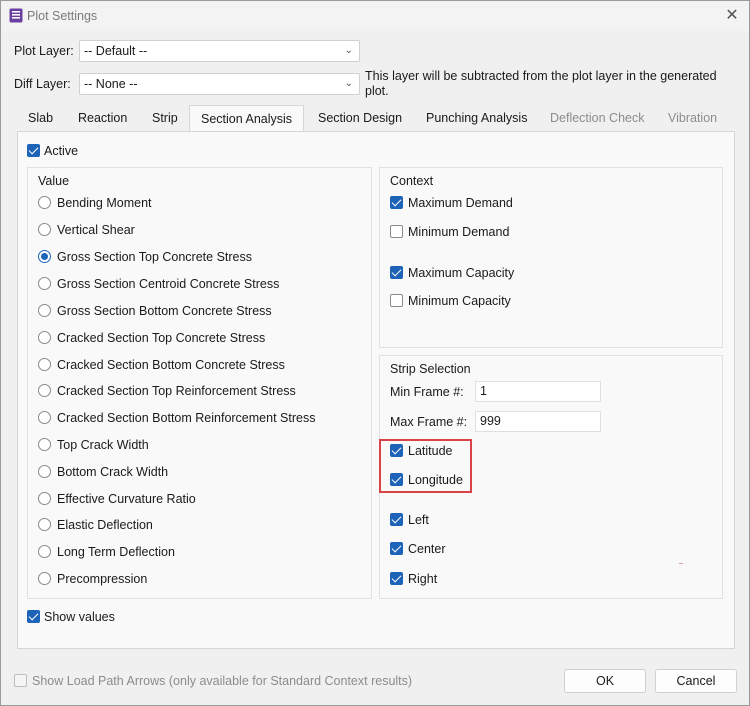  Describe the element at coordinates (461, 273) in the screenshot. I see `checkbox-label: Maximum Capacity` at that location.